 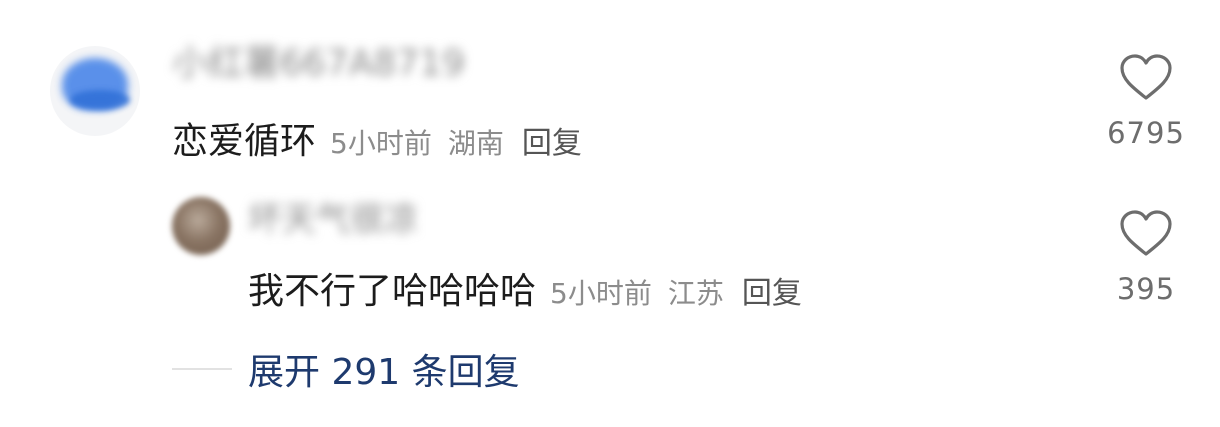 What do you see at coordinates (384, 369) in the screenshot?
I see `expand-replies-label: 展开 291 条回复` at bounding box center [384, 369].